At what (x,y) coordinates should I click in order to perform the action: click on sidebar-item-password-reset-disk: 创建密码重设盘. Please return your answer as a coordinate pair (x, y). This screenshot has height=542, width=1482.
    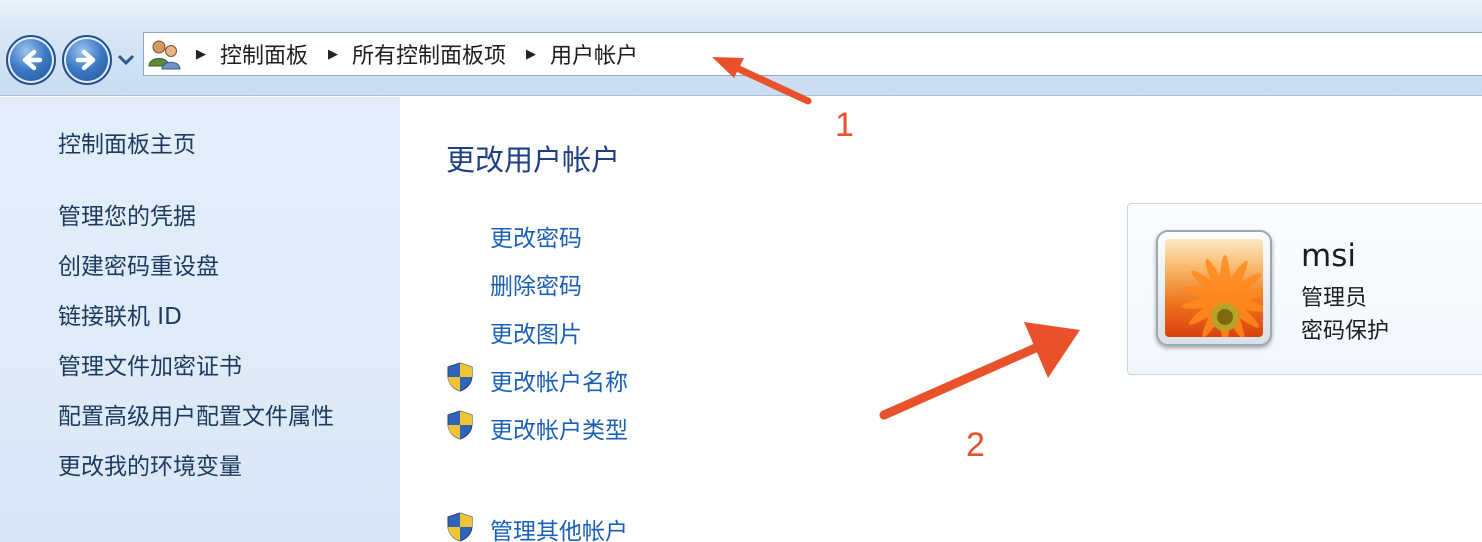
    Looking at the image, I should click on (138, 264).